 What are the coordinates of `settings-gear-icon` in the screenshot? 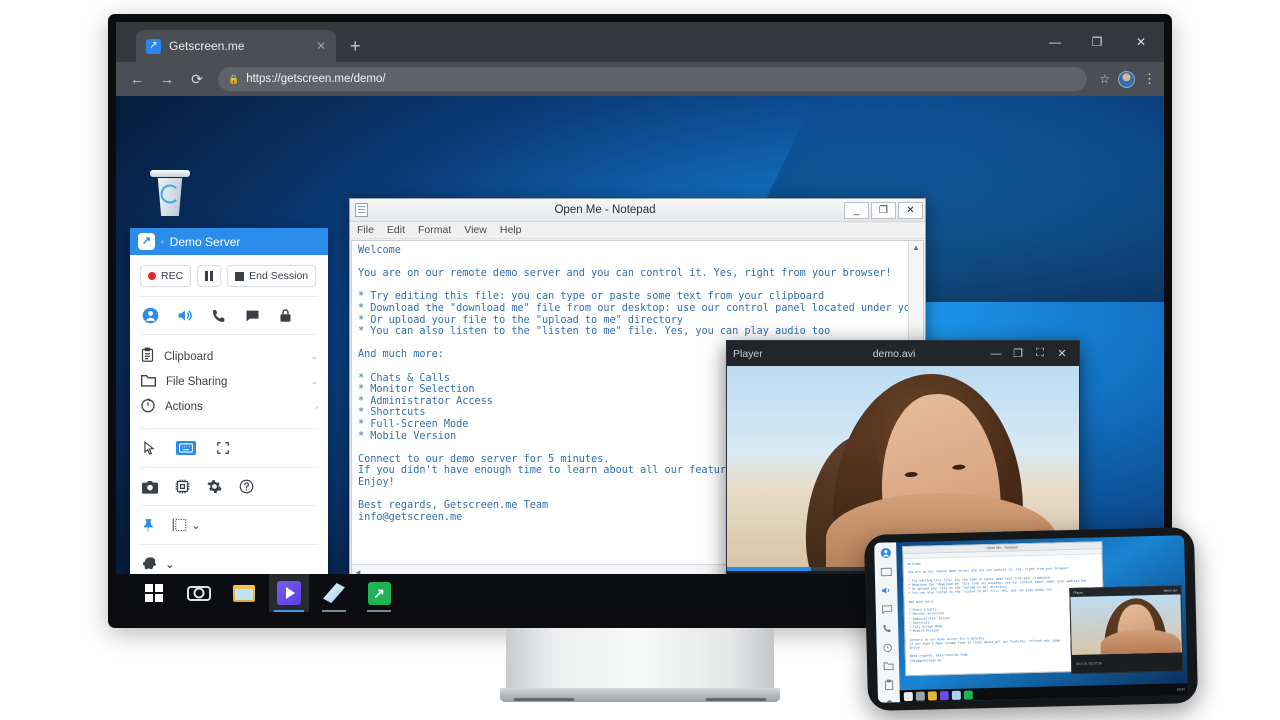 It's located at (214, 486).